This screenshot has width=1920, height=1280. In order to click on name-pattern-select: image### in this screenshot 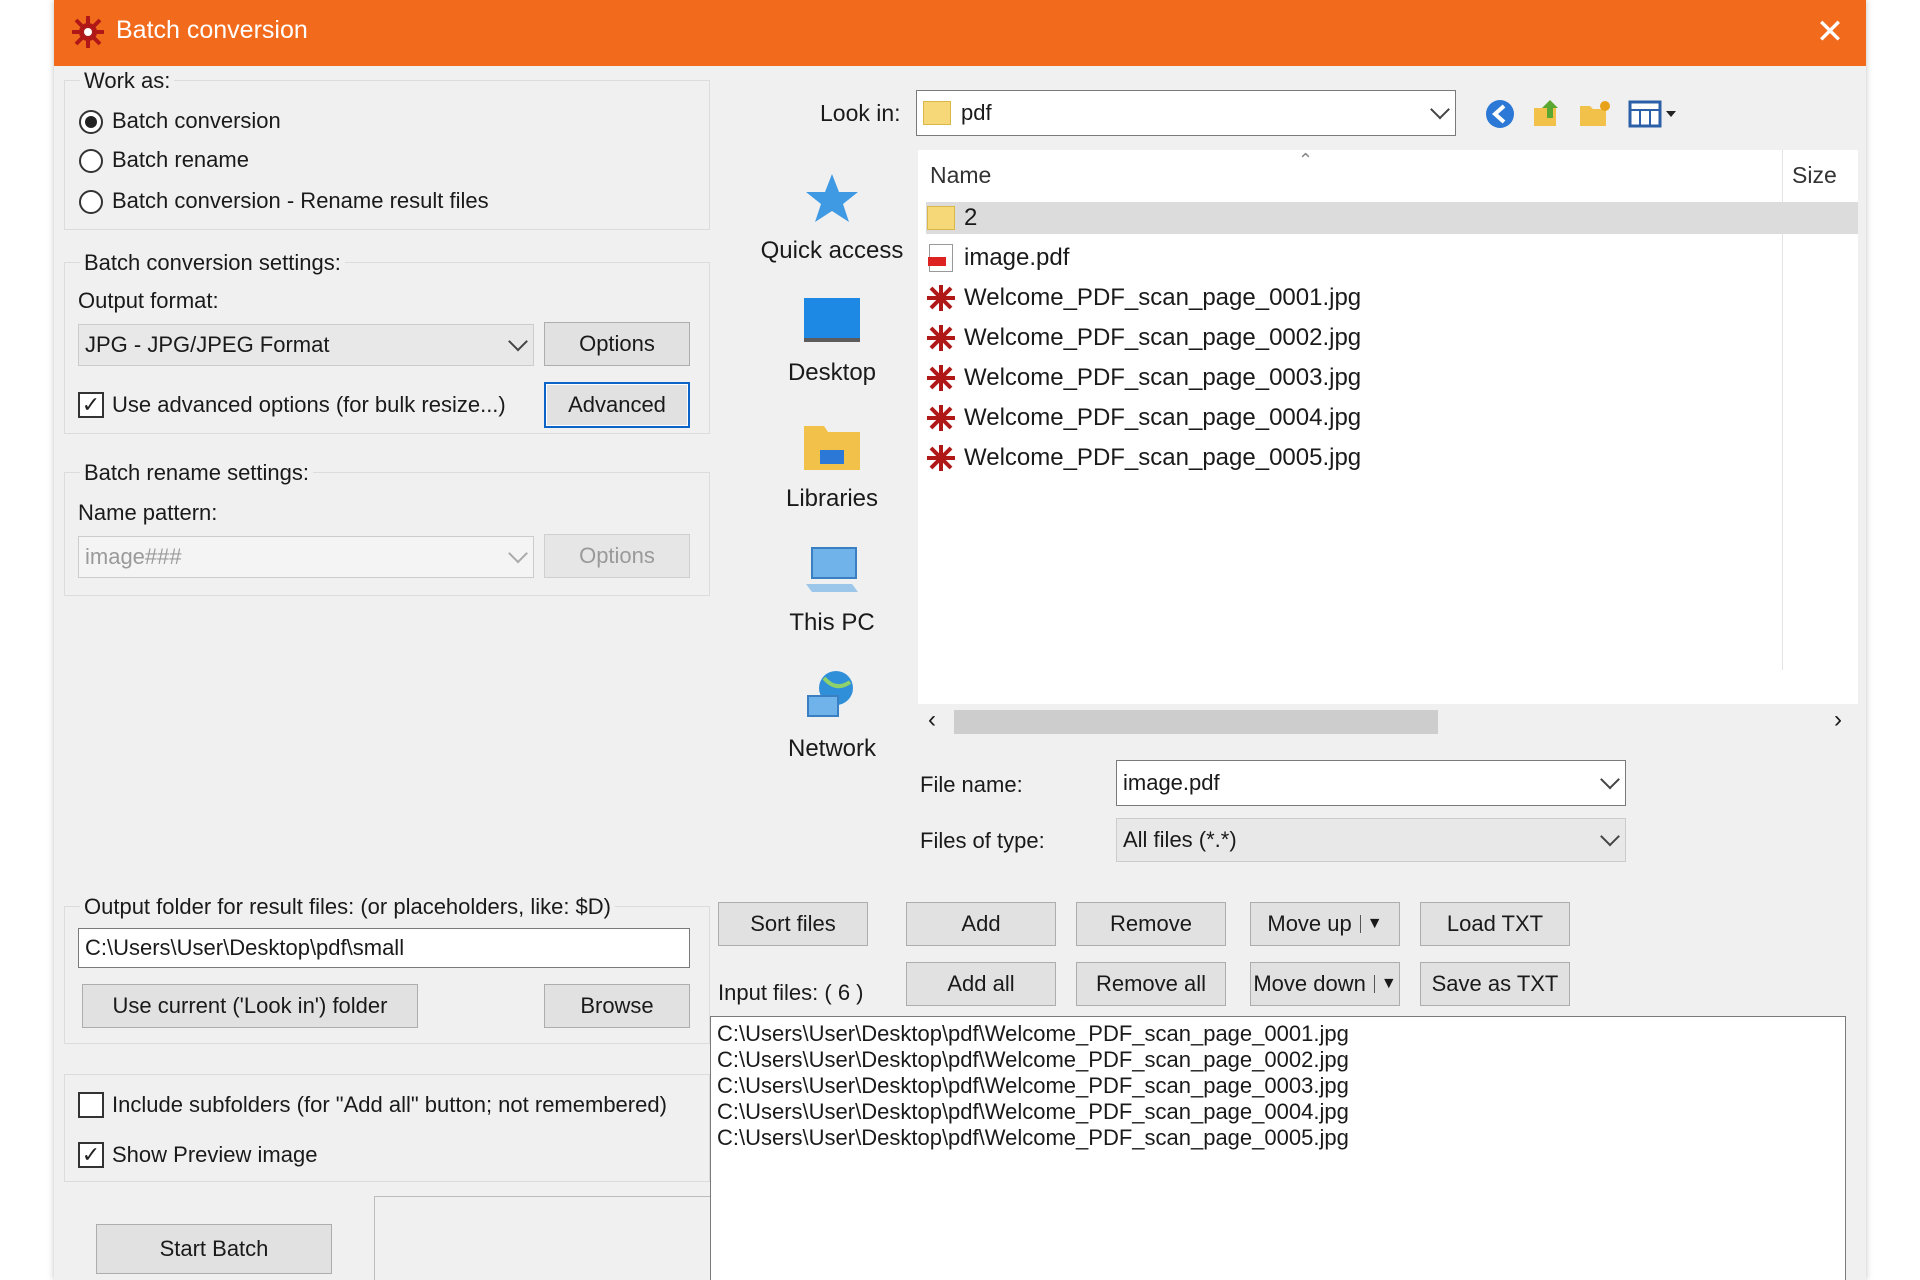, I will do `click(306, 557)`.